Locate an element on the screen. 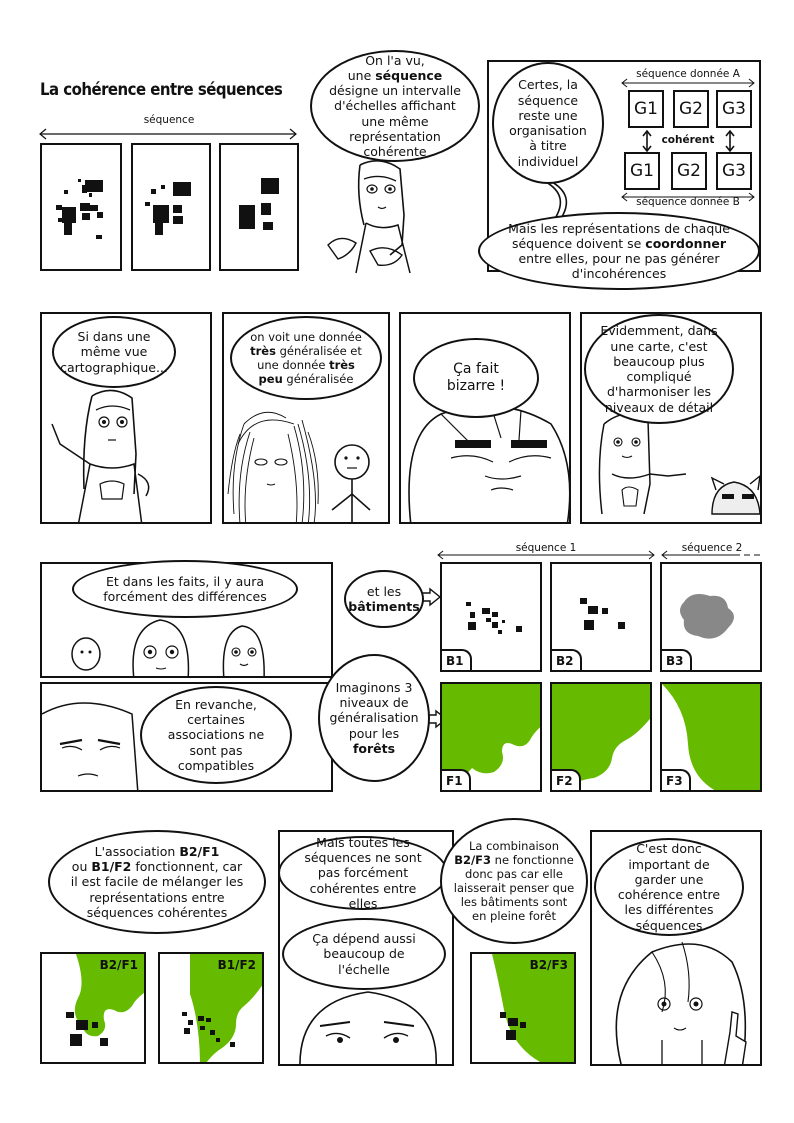  arrow-updown-right is located at coordinates (730, 141).